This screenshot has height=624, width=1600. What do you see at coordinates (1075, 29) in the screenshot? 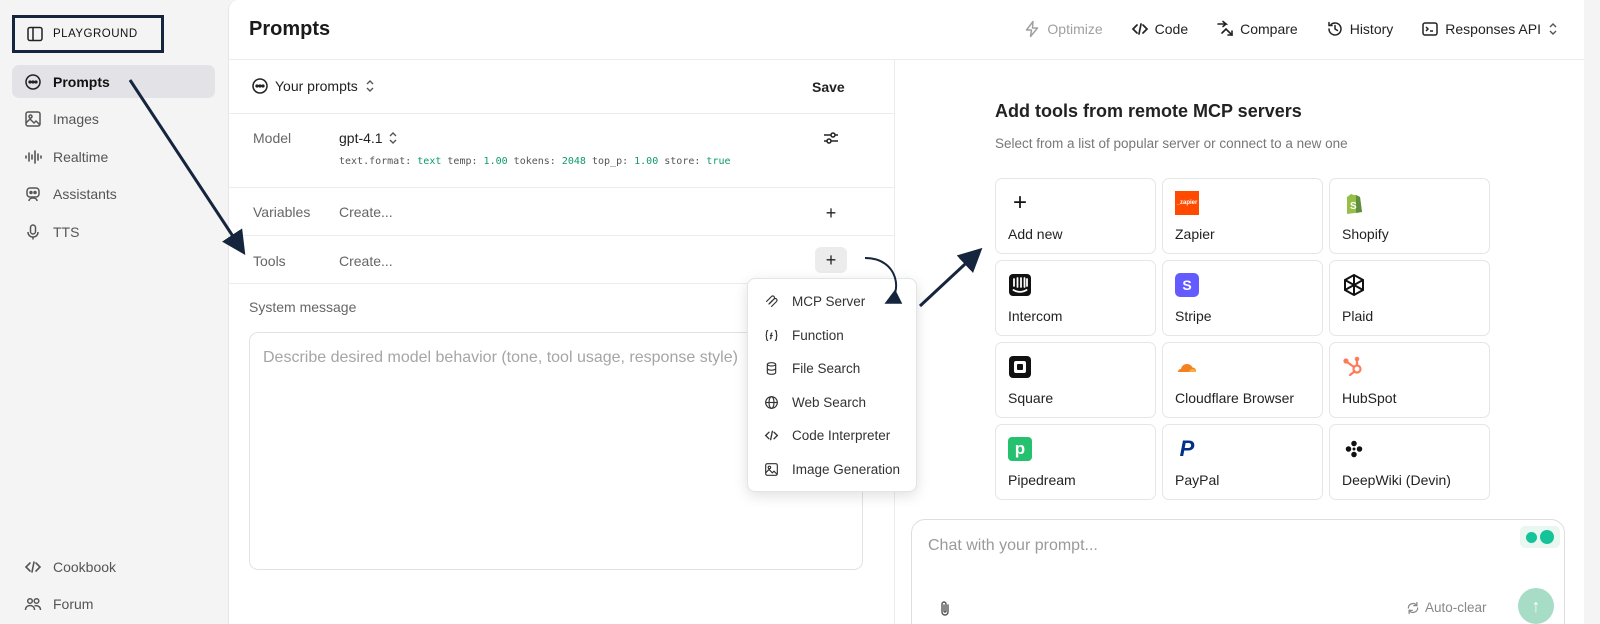
I see `optimize-label: Optimize` at bounding box center [1075, 29].